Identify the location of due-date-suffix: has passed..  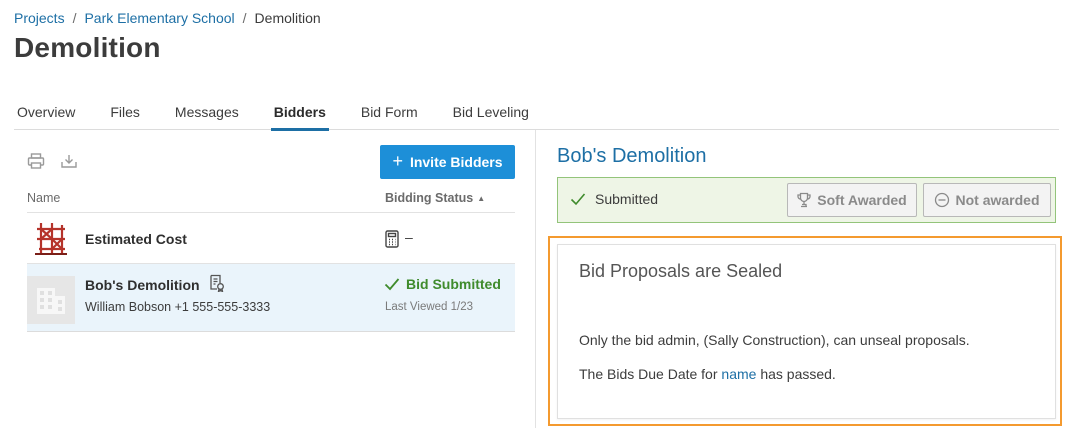
(796, 374).